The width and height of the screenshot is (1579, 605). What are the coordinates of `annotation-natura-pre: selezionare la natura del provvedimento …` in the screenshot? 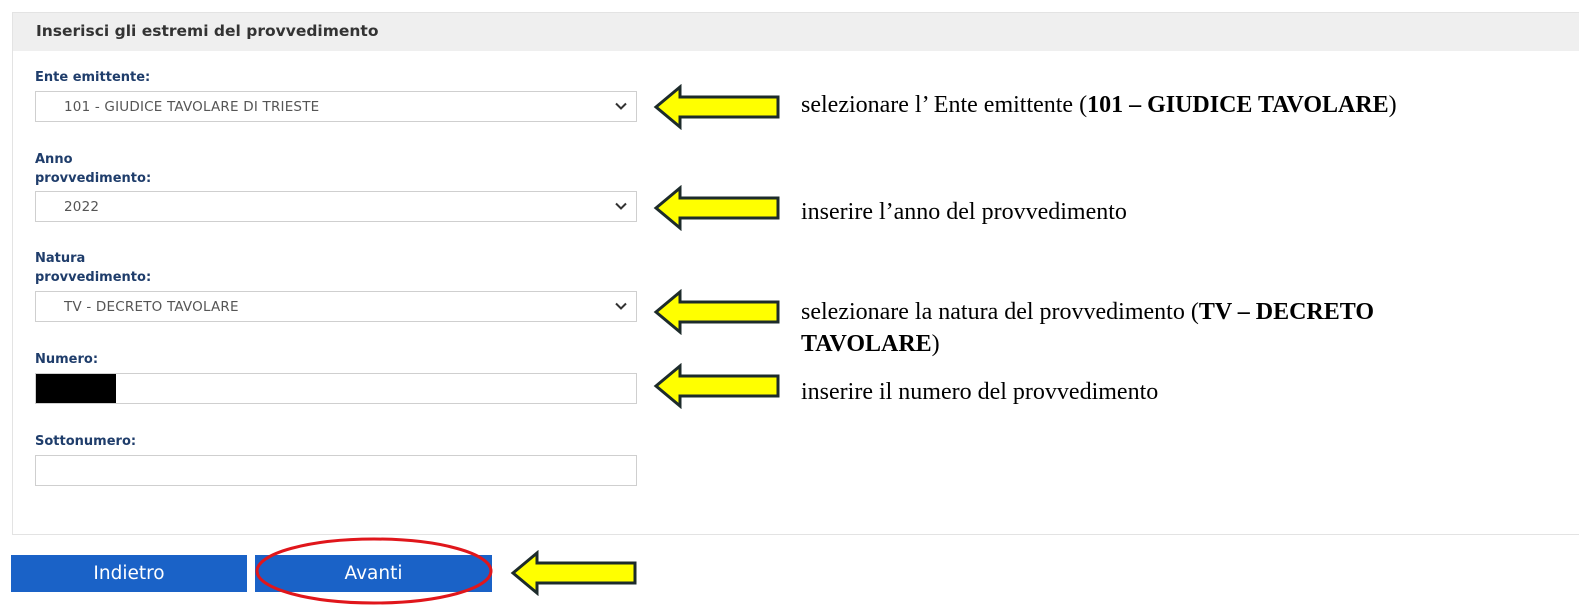 It's located at (1000, 312).